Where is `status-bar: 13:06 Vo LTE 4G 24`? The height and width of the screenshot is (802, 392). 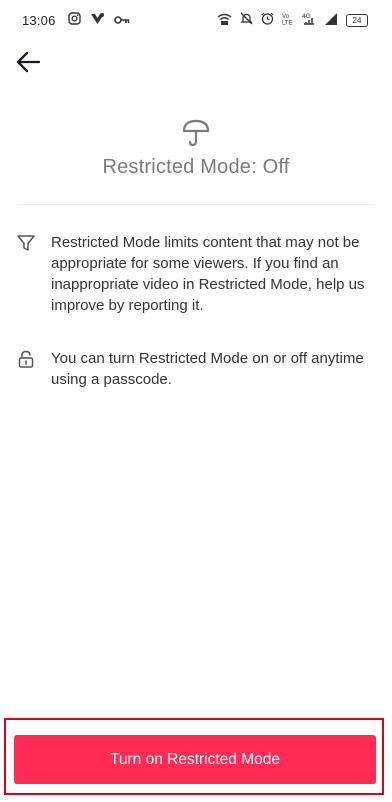 status-bar: 13:06 Vo LTE 4G 24 is located at coordinates (196, 20).